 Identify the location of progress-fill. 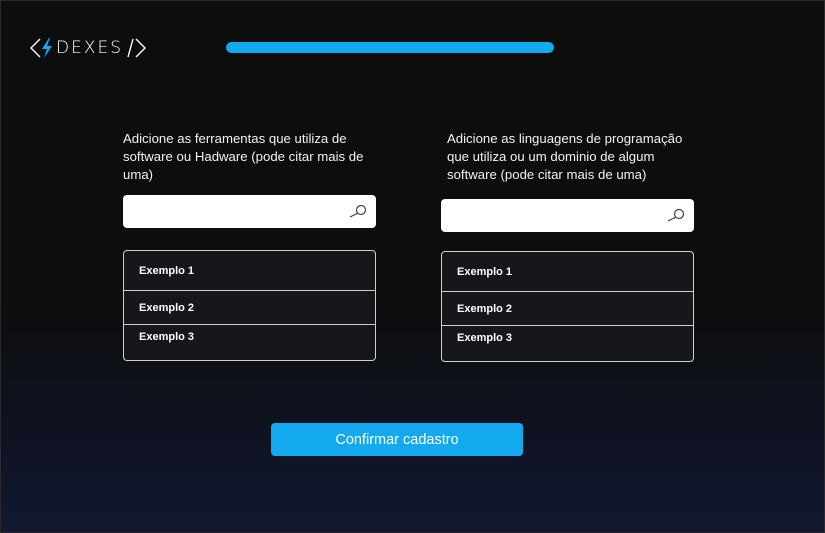
(390, 47).